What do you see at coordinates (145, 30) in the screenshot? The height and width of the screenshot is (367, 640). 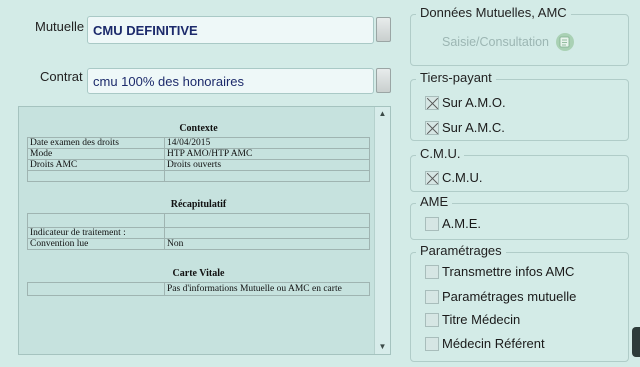 I see `mutuelle-value: CMU DEFINITIVE` at bounding box center [145, 30].